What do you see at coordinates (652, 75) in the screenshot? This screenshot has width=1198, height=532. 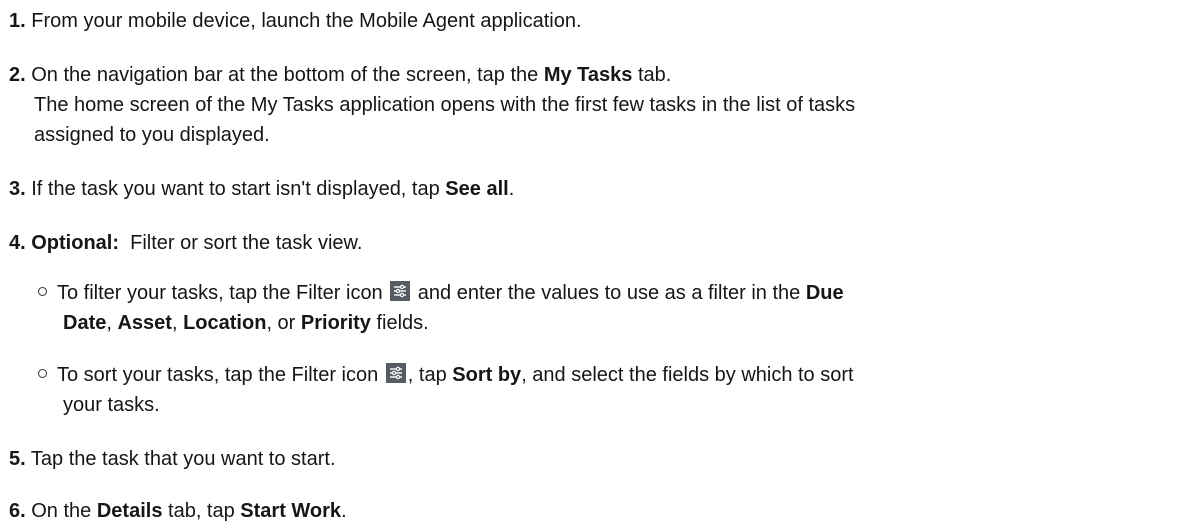 I see `step-text: tab.` at bounding box center [652, 75].